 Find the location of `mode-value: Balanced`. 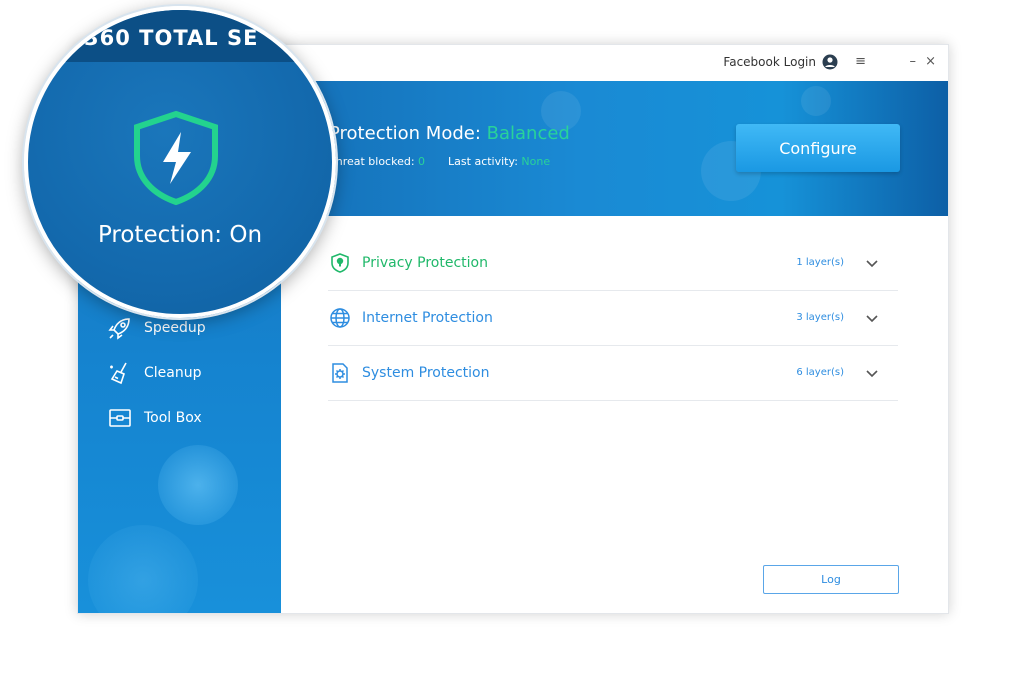

mode-value: Balanced is located at coordinates (528, 133).